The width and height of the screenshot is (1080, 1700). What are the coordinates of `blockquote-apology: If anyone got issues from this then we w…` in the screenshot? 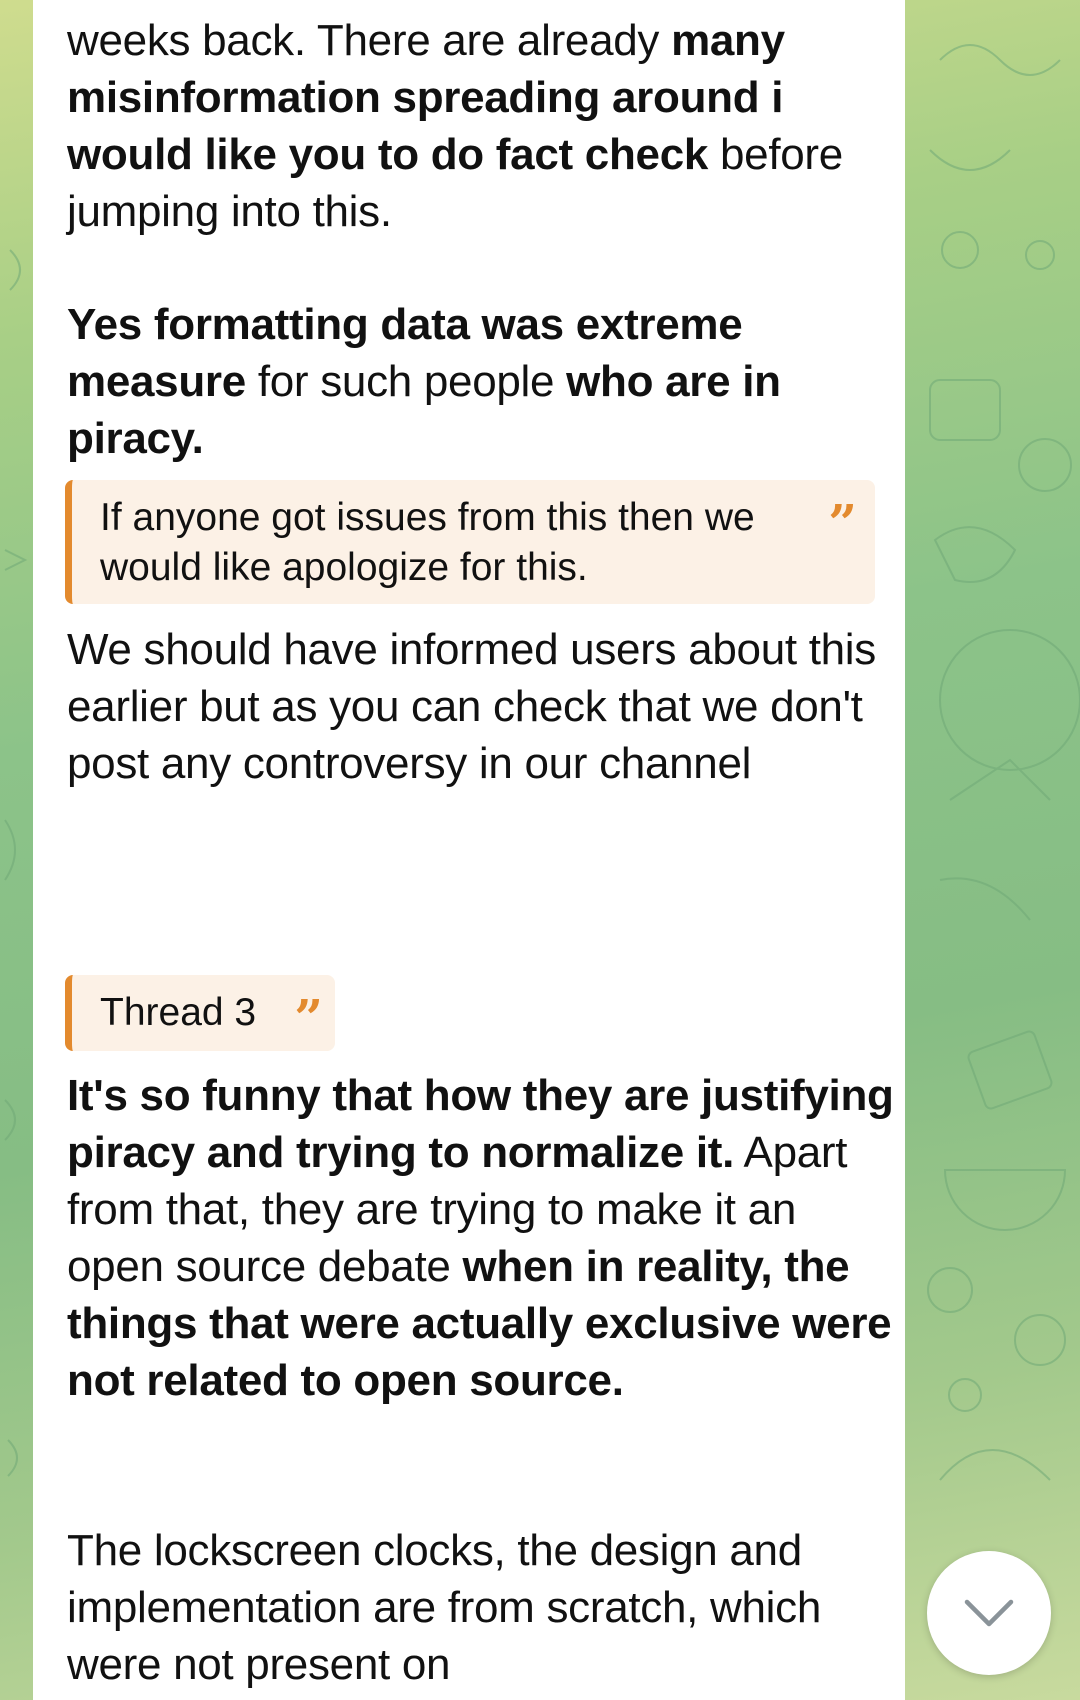 It's located at (470, 542).